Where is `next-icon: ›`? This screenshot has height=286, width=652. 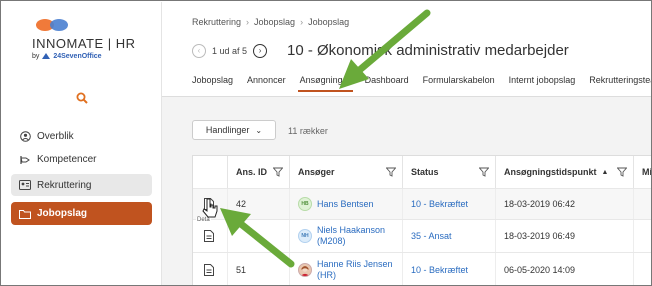 next-icon: › is located at coordinates (260, 51).